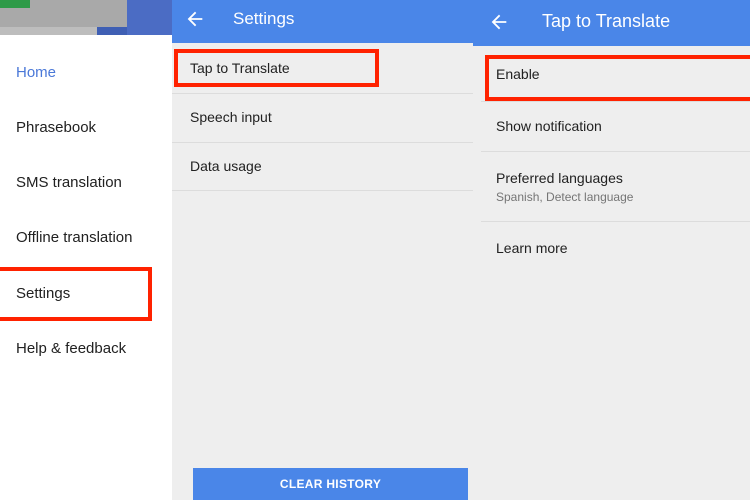  What do you see at coordinates (532, 248) in the screenshot?
I see `learn-more-link: Learn more` at bounding box center [532, 248].